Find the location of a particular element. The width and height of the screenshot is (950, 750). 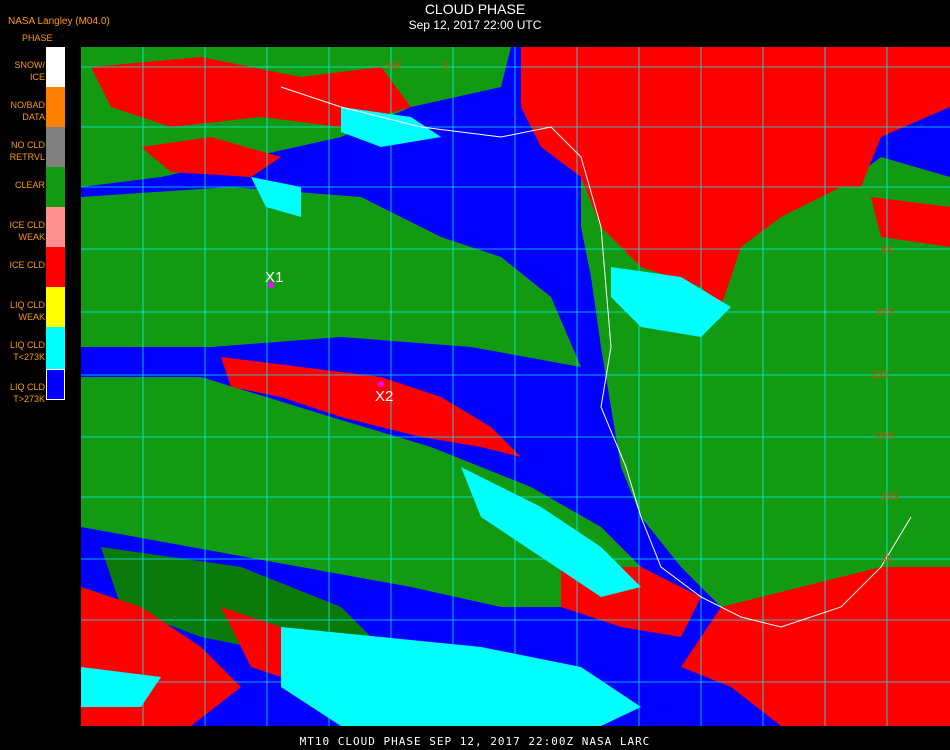

legend-label: ICE CLD WEAK is located at coordinates (27, 231).